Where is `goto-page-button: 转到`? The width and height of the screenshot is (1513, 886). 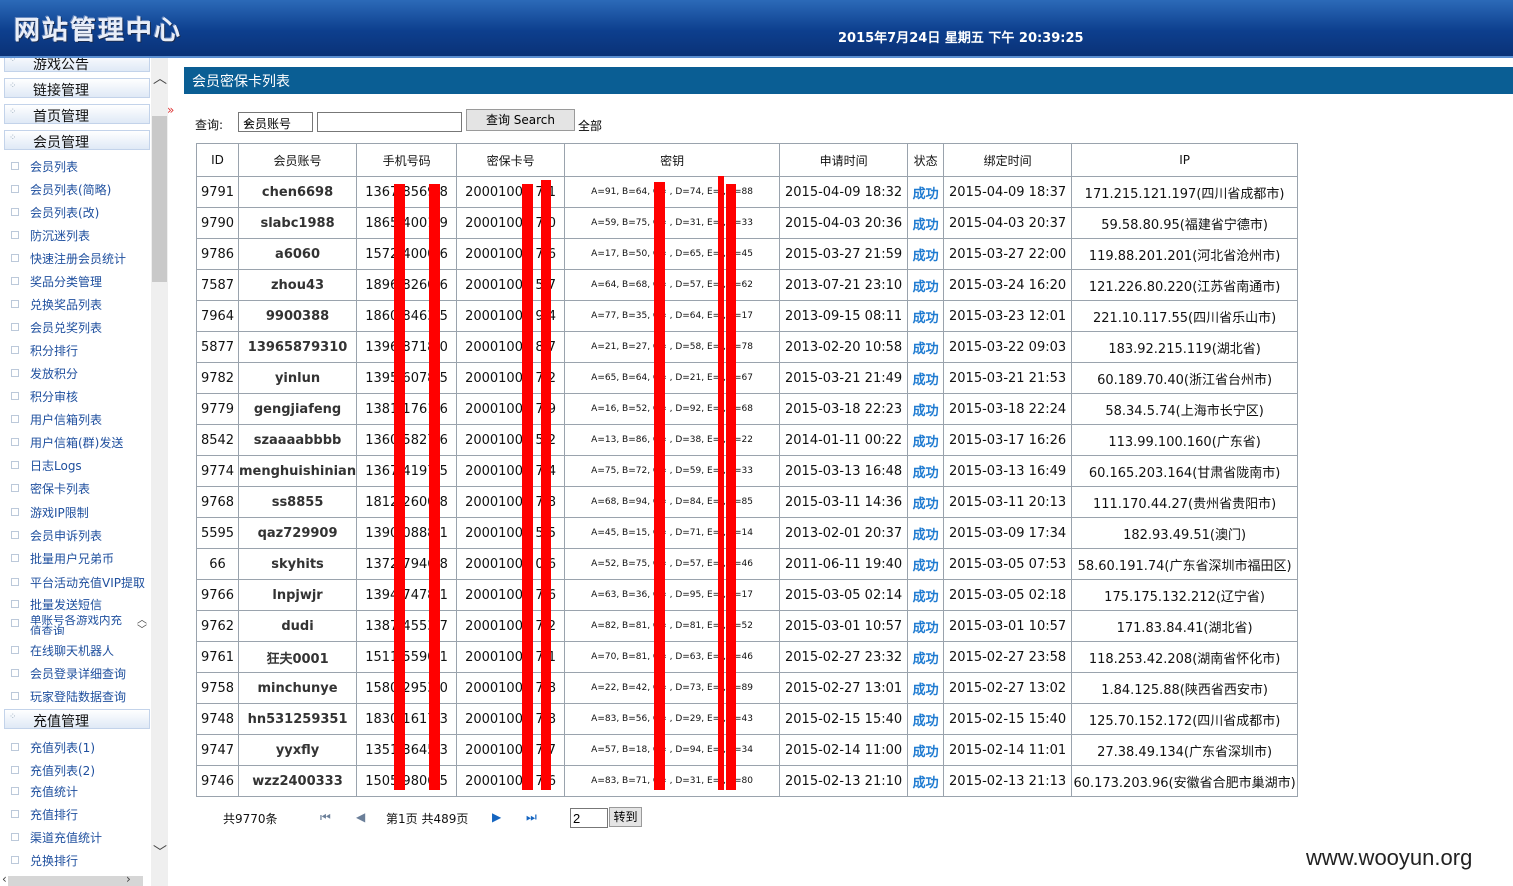
goto-page-button: 转到 is located at coordinates (625, 817).